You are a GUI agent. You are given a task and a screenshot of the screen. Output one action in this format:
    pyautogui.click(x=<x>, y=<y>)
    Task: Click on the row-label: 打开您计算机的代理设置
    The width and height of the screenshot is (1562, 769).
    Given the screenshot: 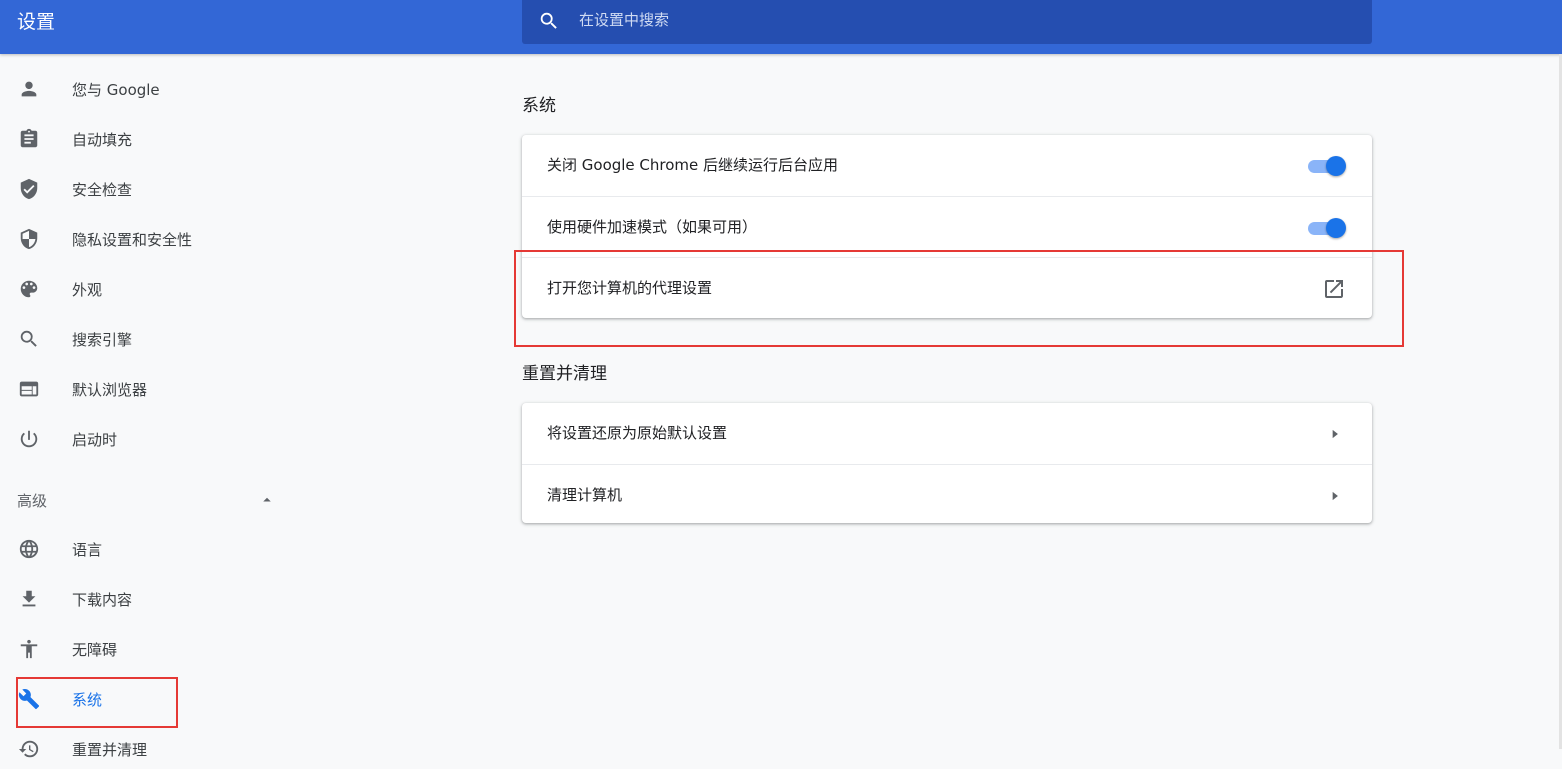 What is the action you would take?
    pyautogui.click(x=630, y=288)
    